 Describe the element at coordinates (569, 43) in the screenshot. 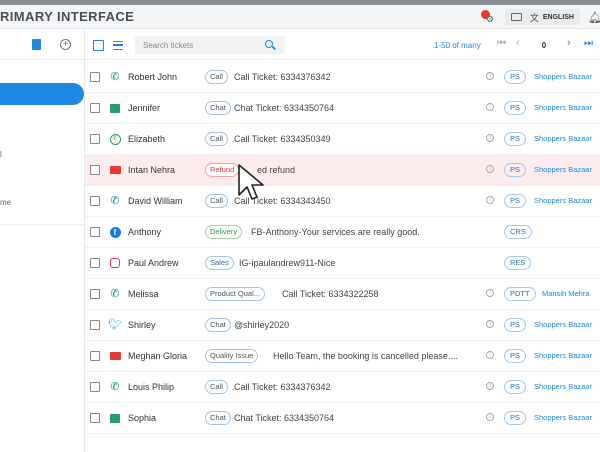

I see `chevron-right-icon: ›` at that location.